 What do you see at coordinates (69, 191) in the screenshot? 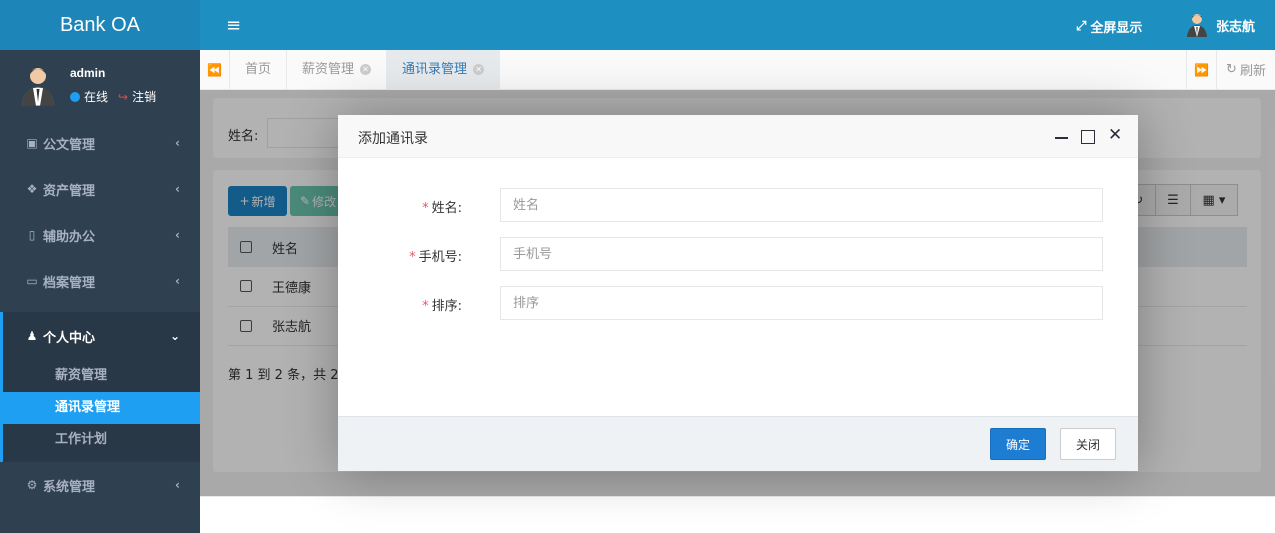
I see `menu-label: 资产管理` at bounding box center [69, 191].